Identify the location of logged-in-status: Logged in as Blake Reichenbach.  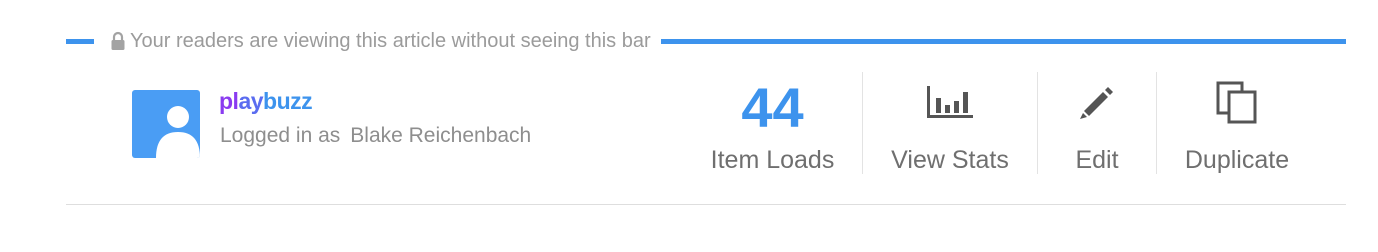
(375, 136).